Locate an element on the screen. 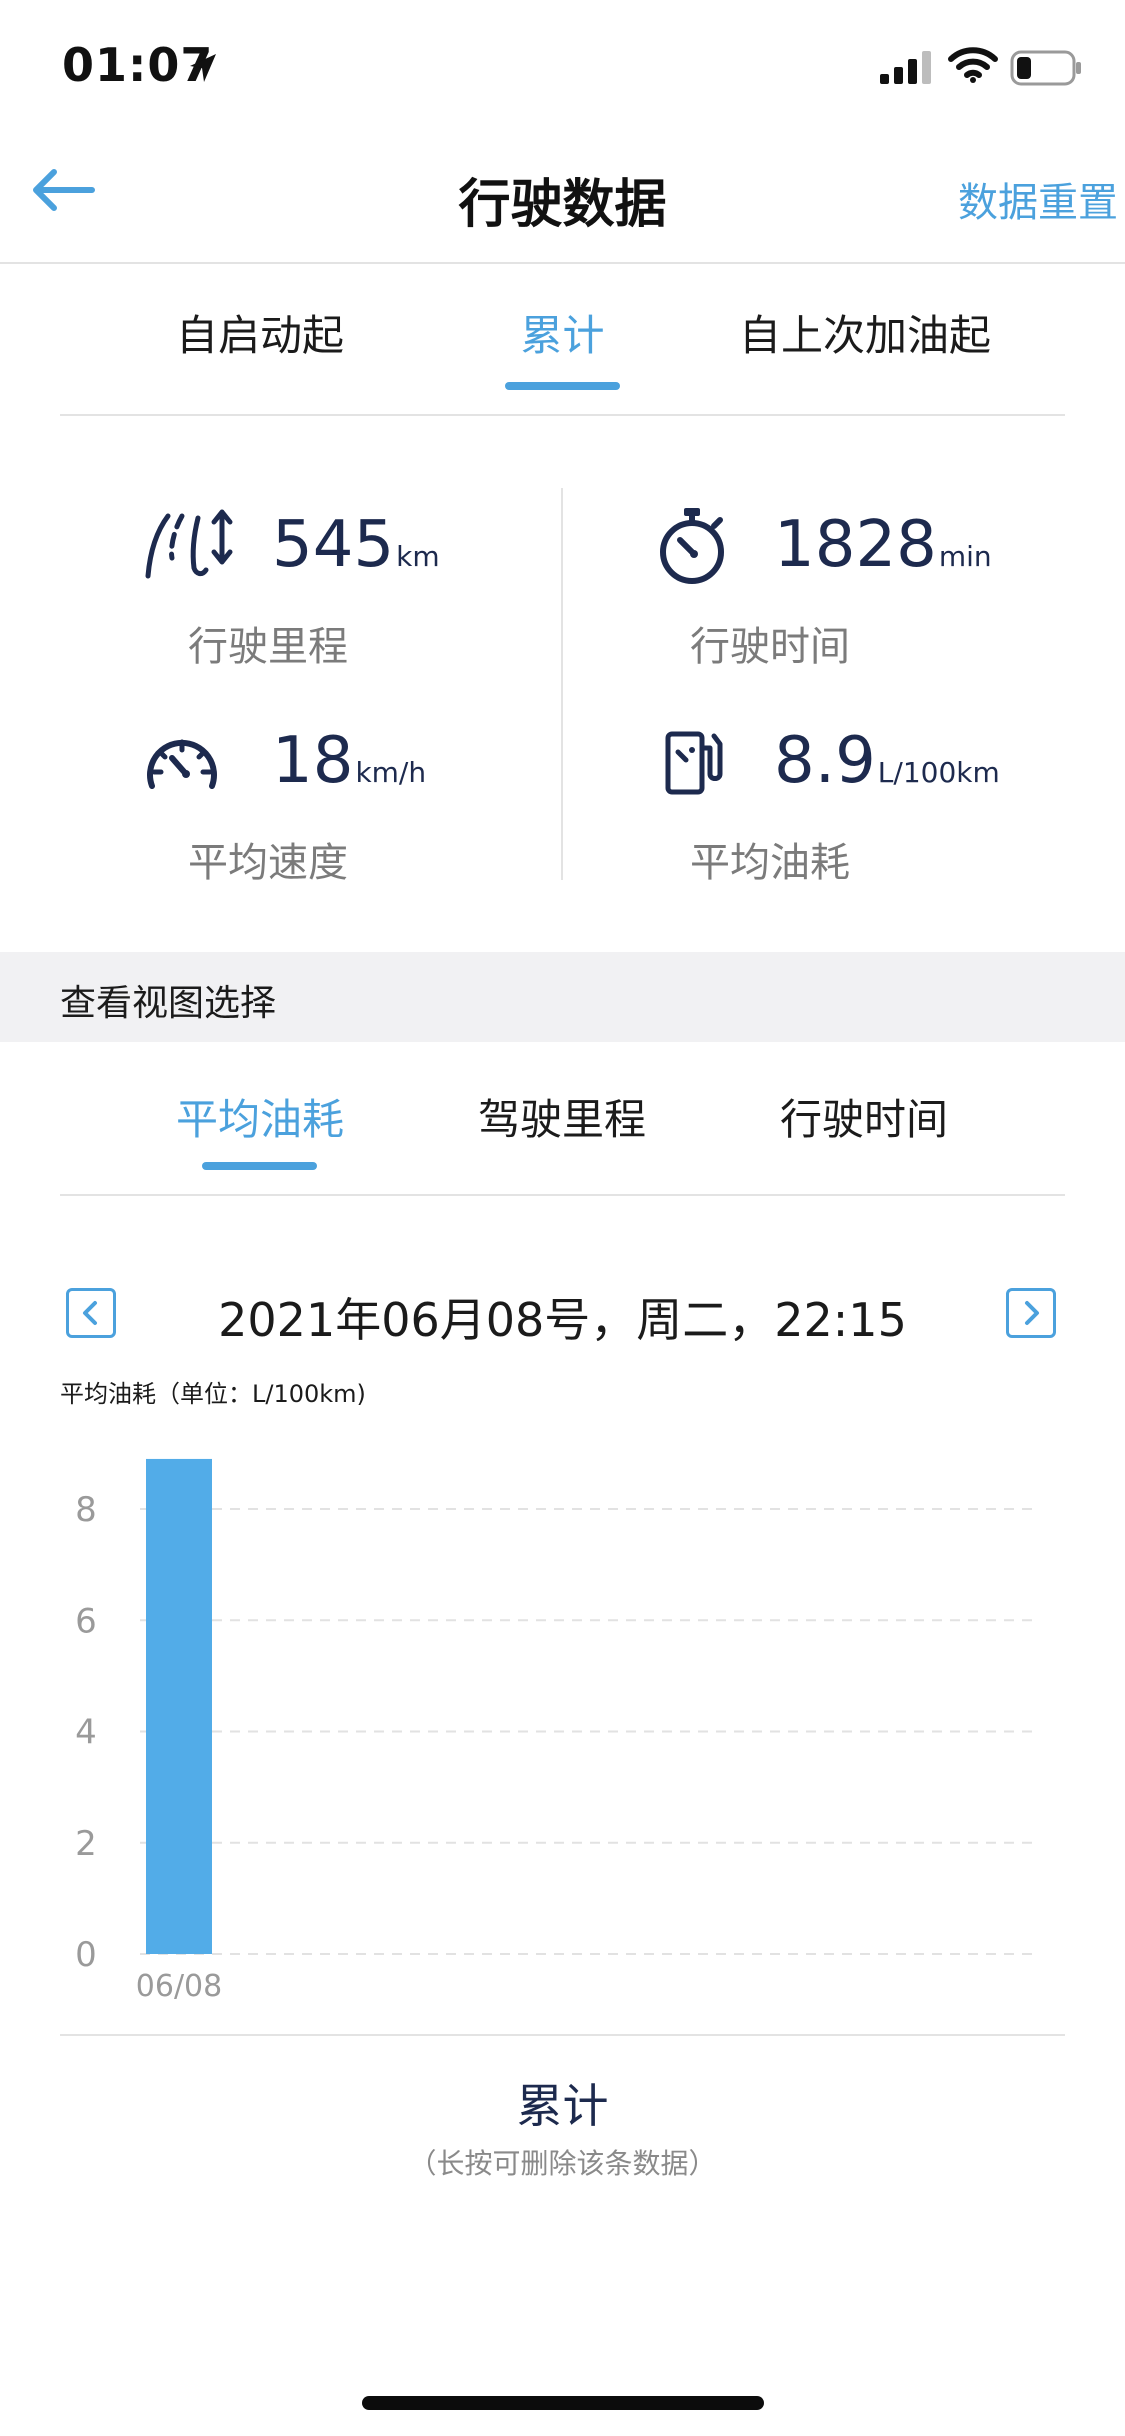 Image resolution: width=1125 pixels, height=2436 pixels. y-tick-label: 0 is located at coordinates (86, 1955).